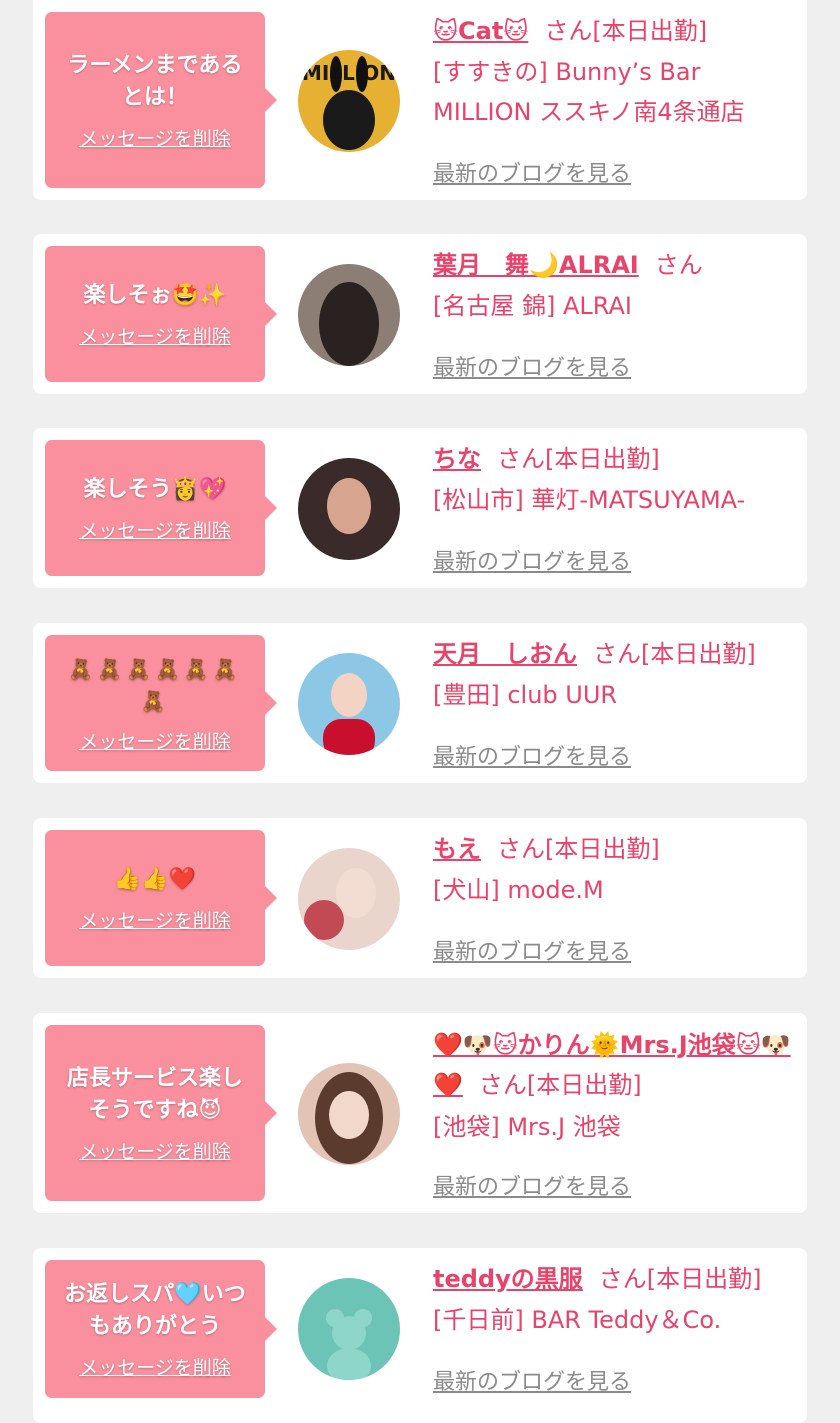 Image resolution: width=840 pixels, height=1423 pixels. Describe the element at coordinates (678, 265) in the screenshot. I see `cast-status: さん` at that location.